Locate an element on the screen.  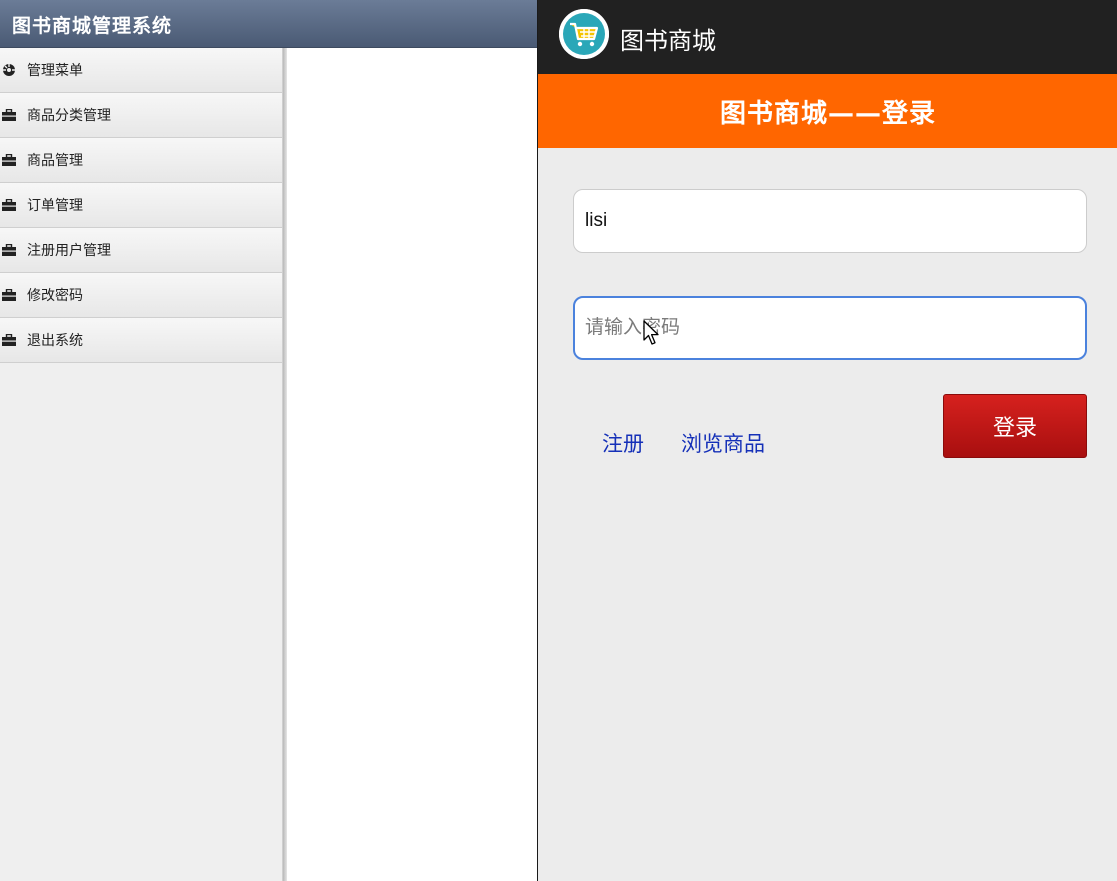
admin-header: 图书商城管理系统 is located at coordinates (268, 24).